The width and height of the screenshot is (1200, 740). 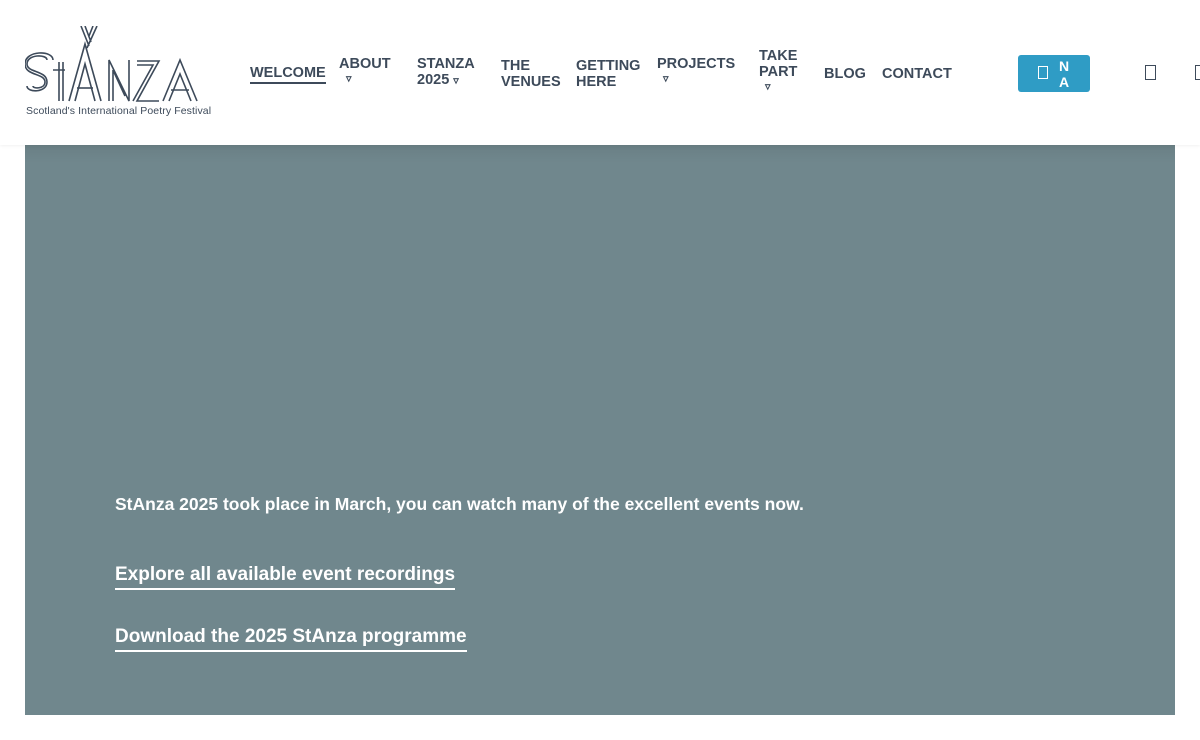 What do you see at coordinates (285, 576) in the screenshot?
I see `event-recordings-link: Explore all available event recordings` at bounding box center [285, 576].